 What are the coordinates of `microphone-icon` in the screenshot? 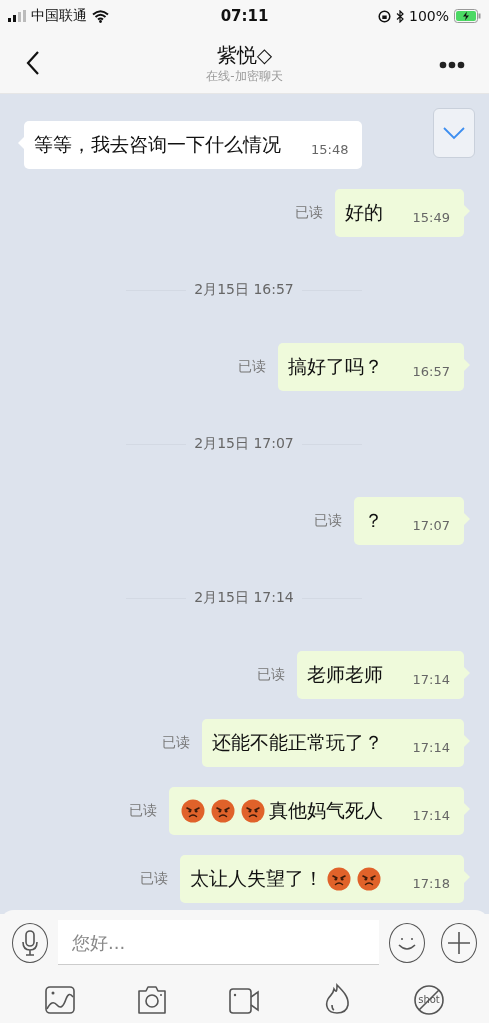 It's located at (30, 942).